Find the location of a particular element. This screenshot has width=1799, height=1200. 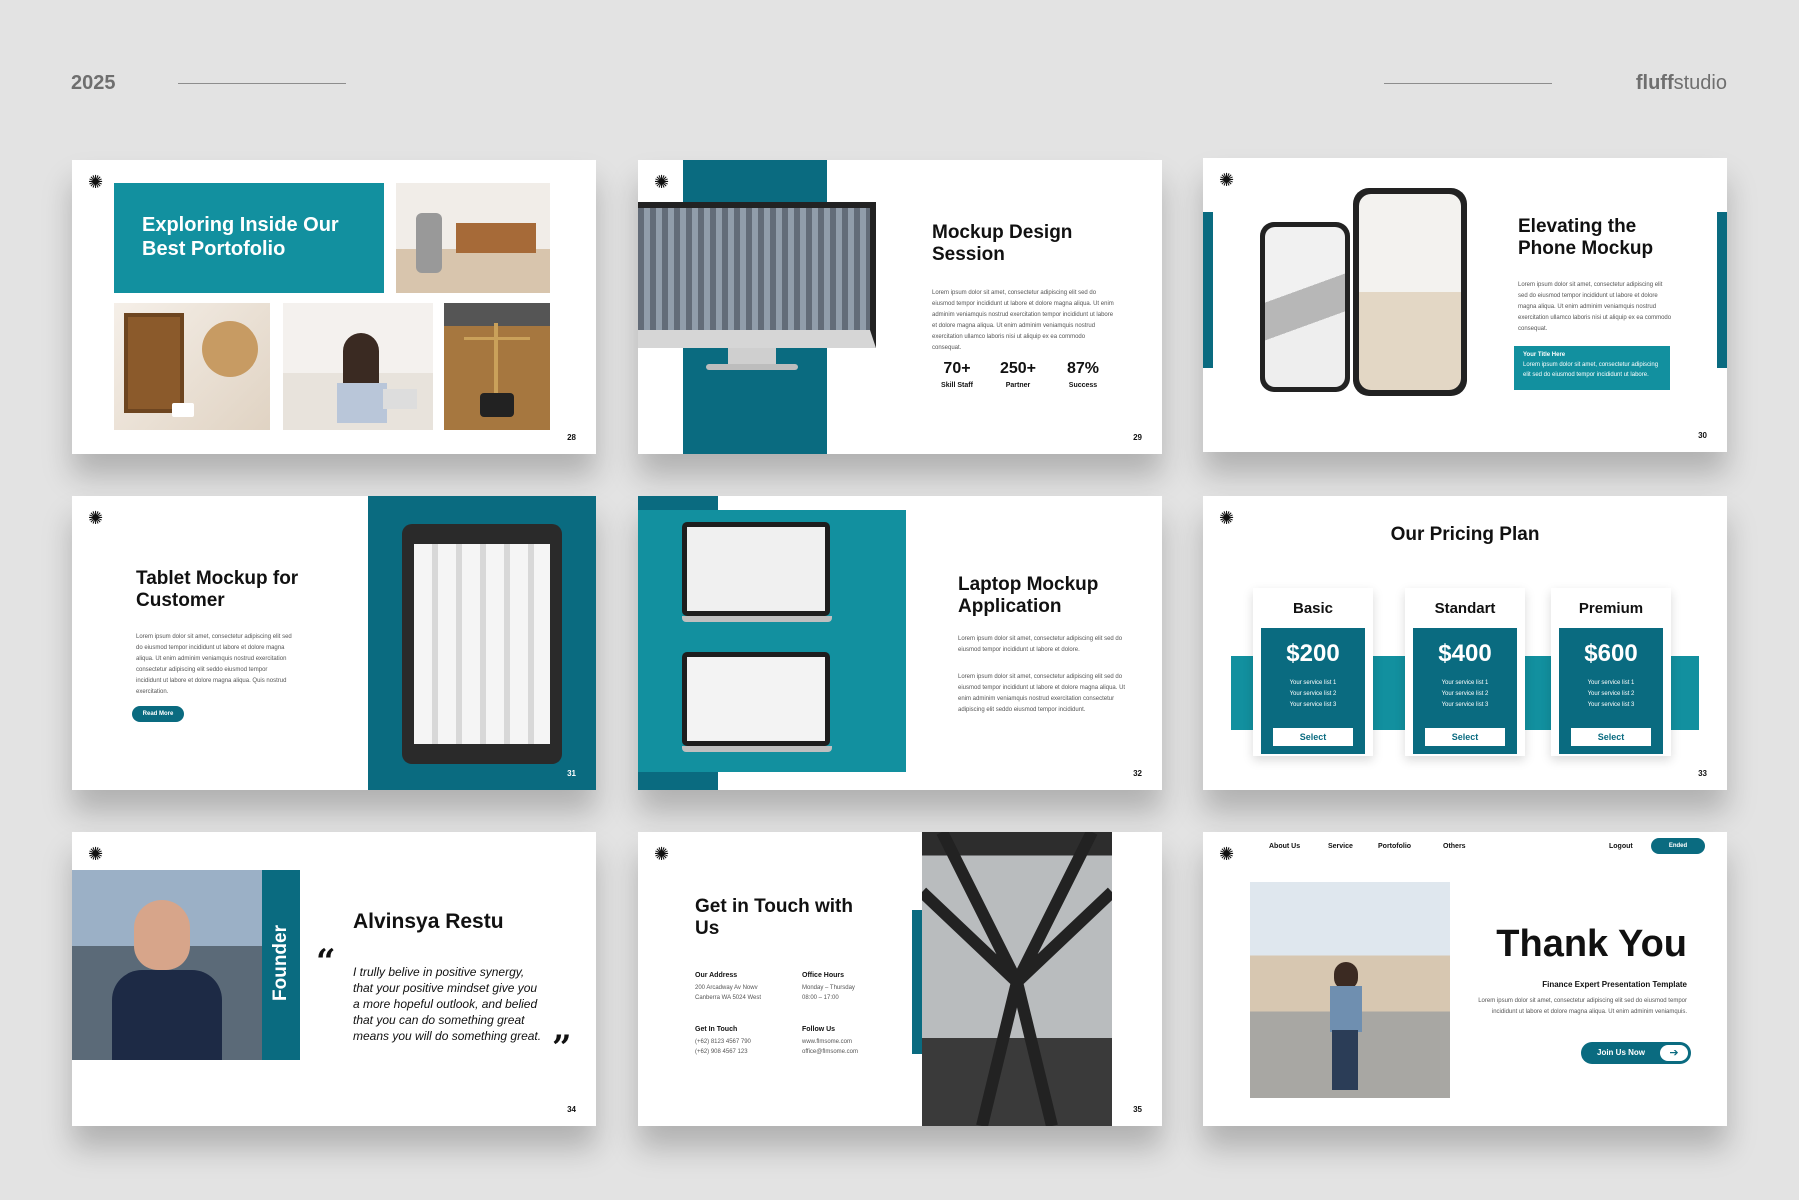

header-divider-right is located at coordinates (1468, 83).